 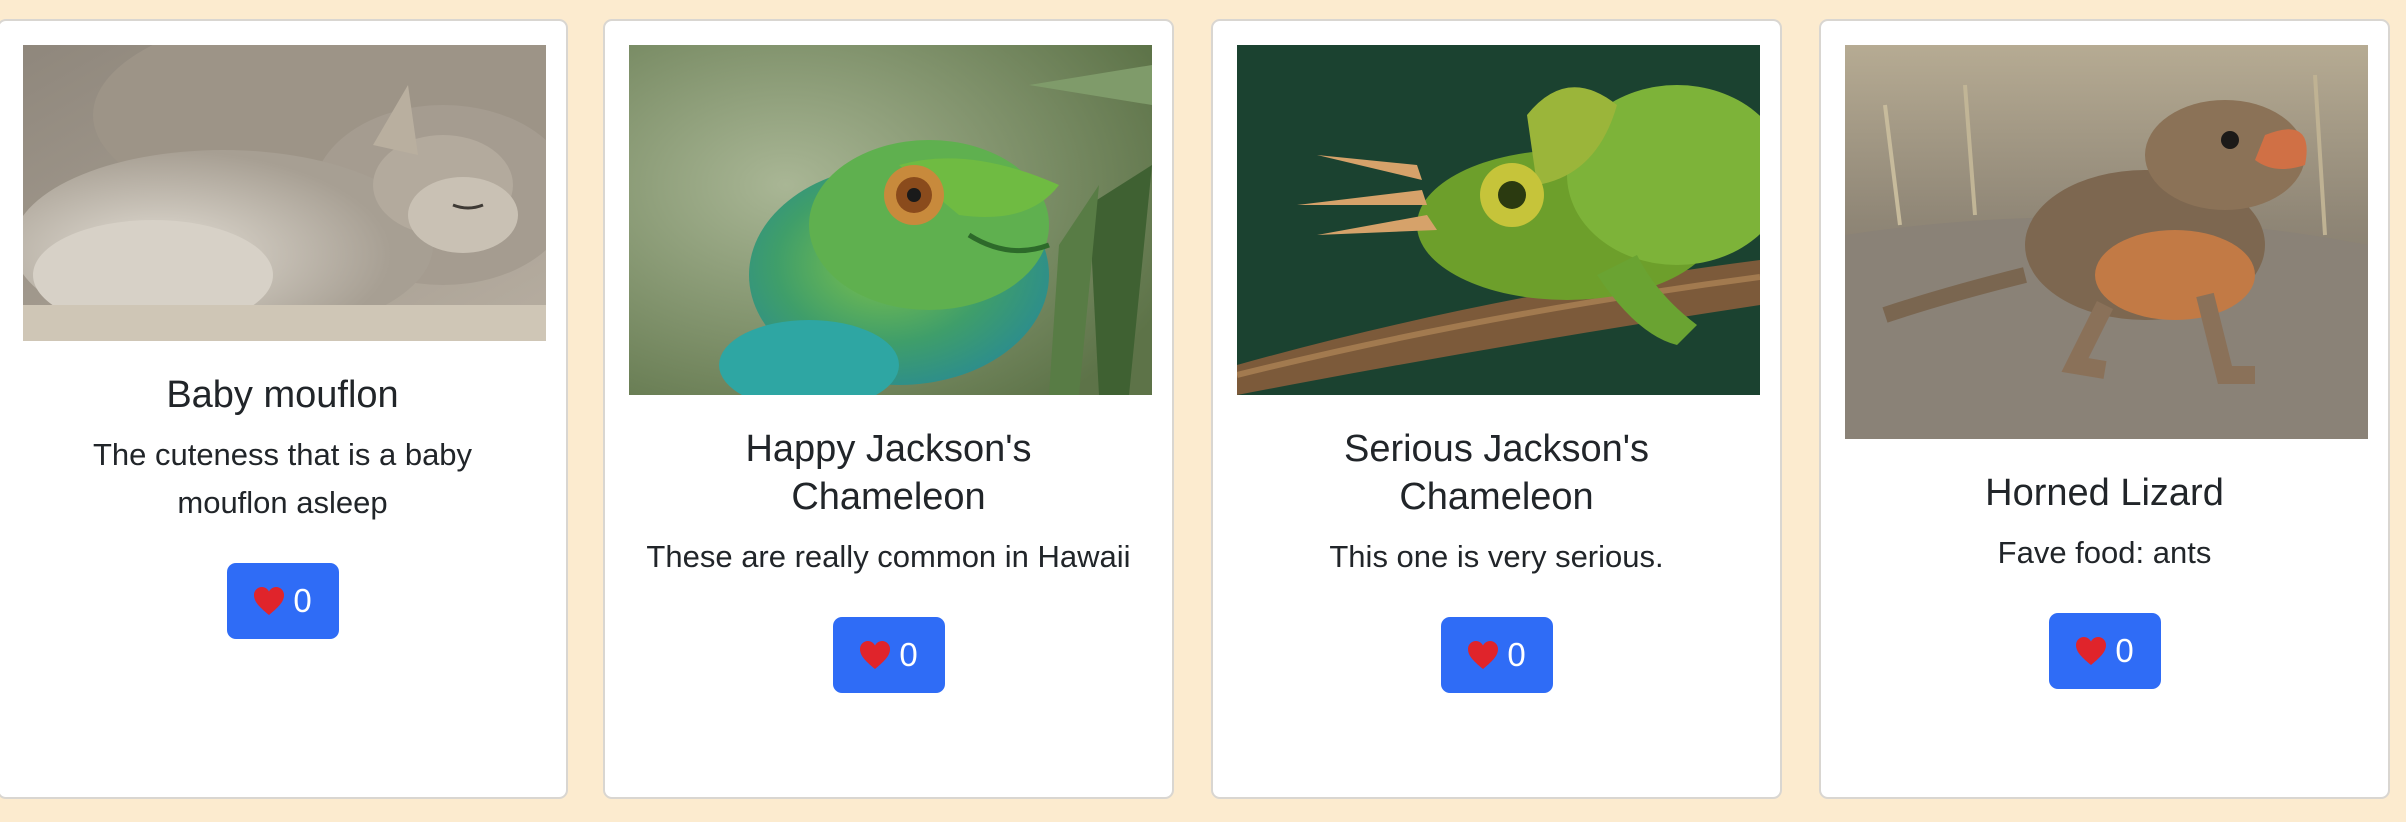 What do you see at coordinates (1496, 556) in the screenshot?
I see `card-description: This one is very serious.` at bounding box center [1496, 556].